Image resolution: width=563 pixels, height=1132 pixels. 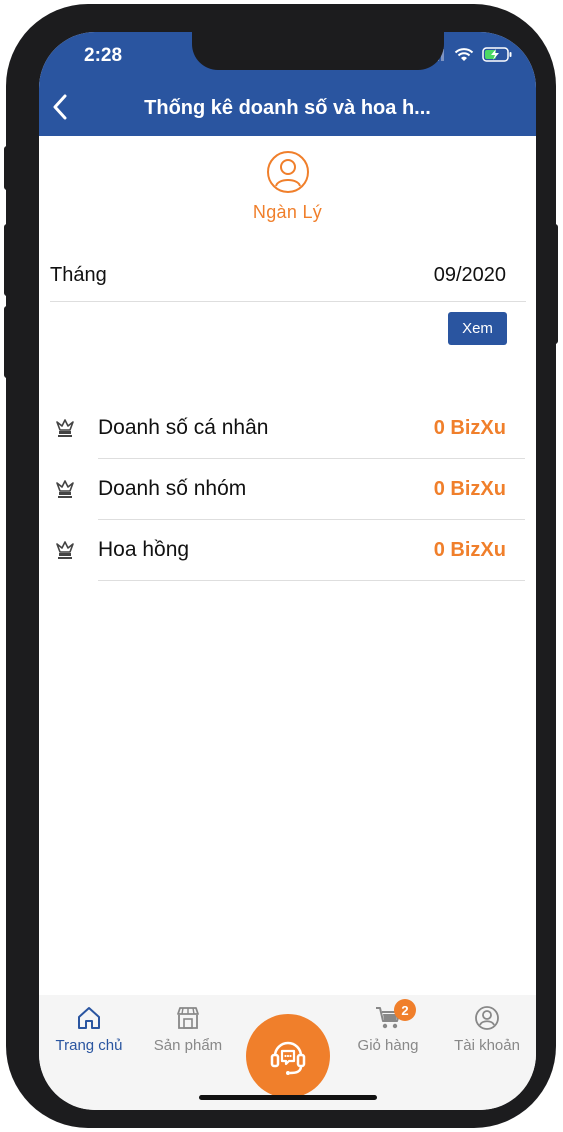 I want to click on headset-support-icon, so click(x=288, y=1058).